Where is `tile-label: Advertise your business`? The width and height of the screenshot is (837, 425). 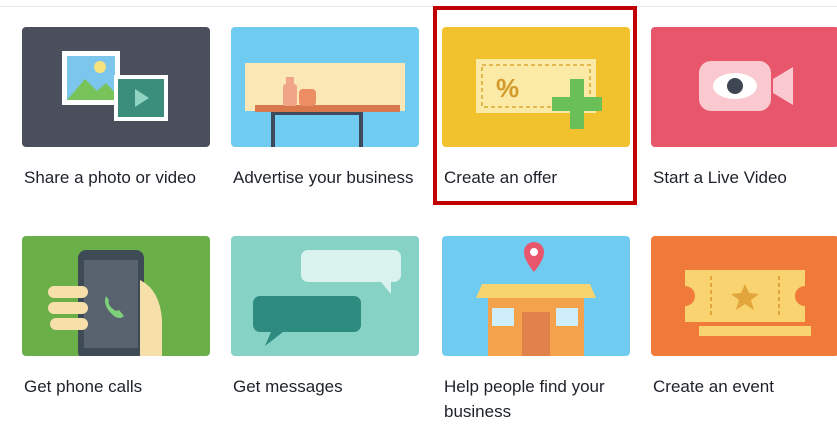 tile-label: Advertise your business is located at coordinates (323, 177).